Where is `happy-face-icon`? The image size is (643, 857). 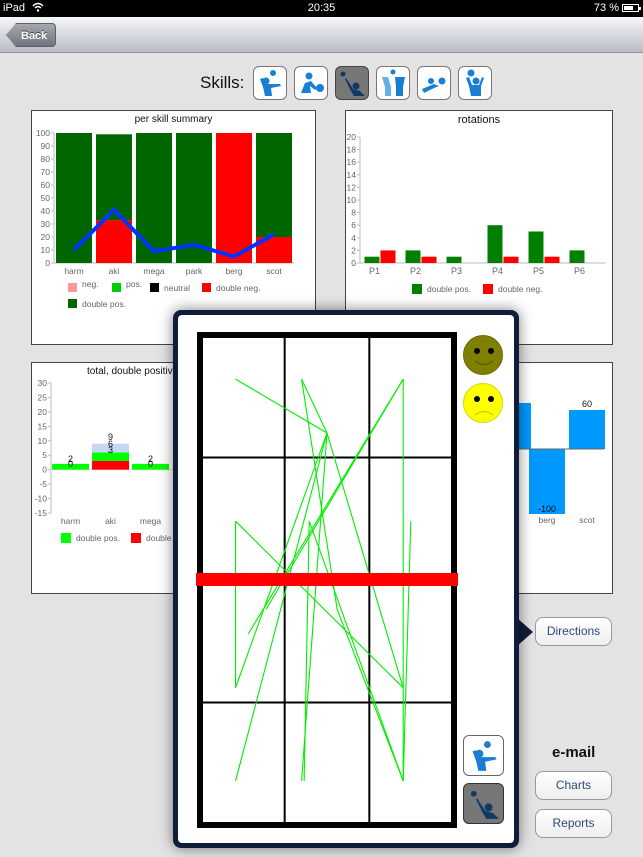
happy-face-icon is located at coordinates (484, 357).